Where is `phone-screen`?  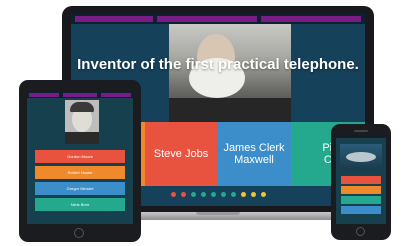
phone-screen is located at coordinates (361, 181).